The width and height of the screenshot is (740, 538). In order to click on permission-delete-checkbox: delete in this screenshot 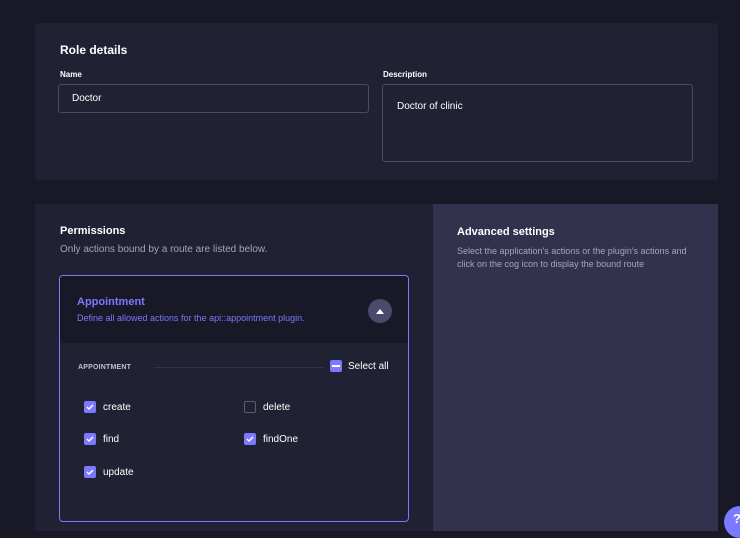, I will do `click(267, 407)`.